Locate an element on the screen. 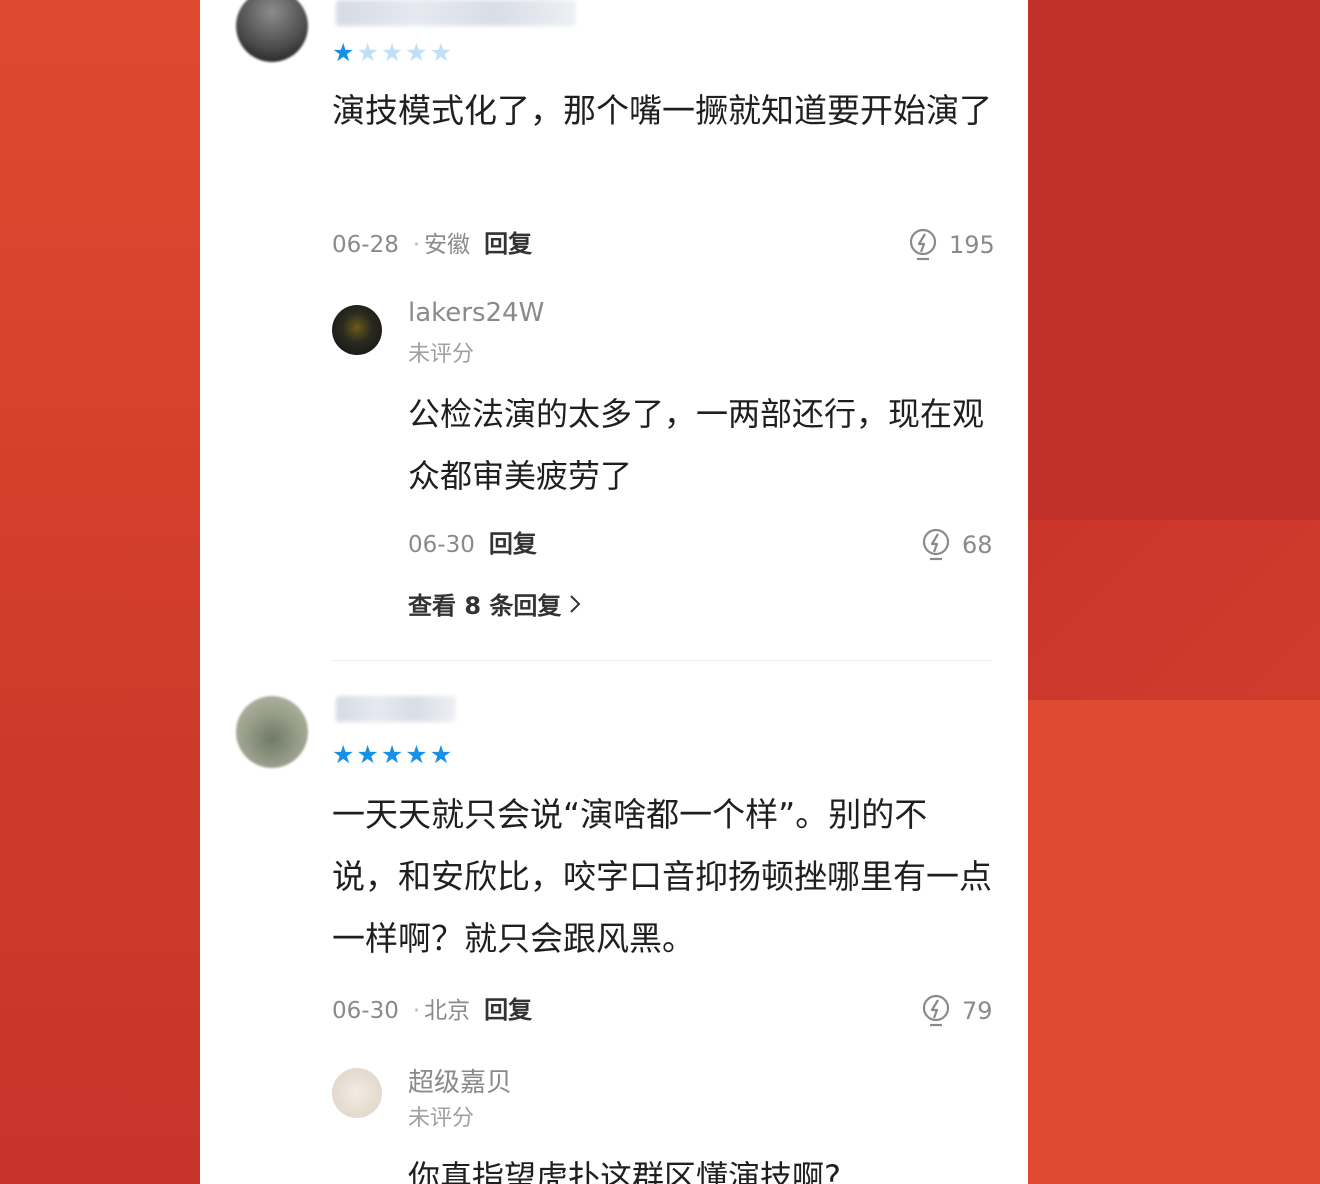  reply-username: lakers24W is located at coordinates (476, 313).